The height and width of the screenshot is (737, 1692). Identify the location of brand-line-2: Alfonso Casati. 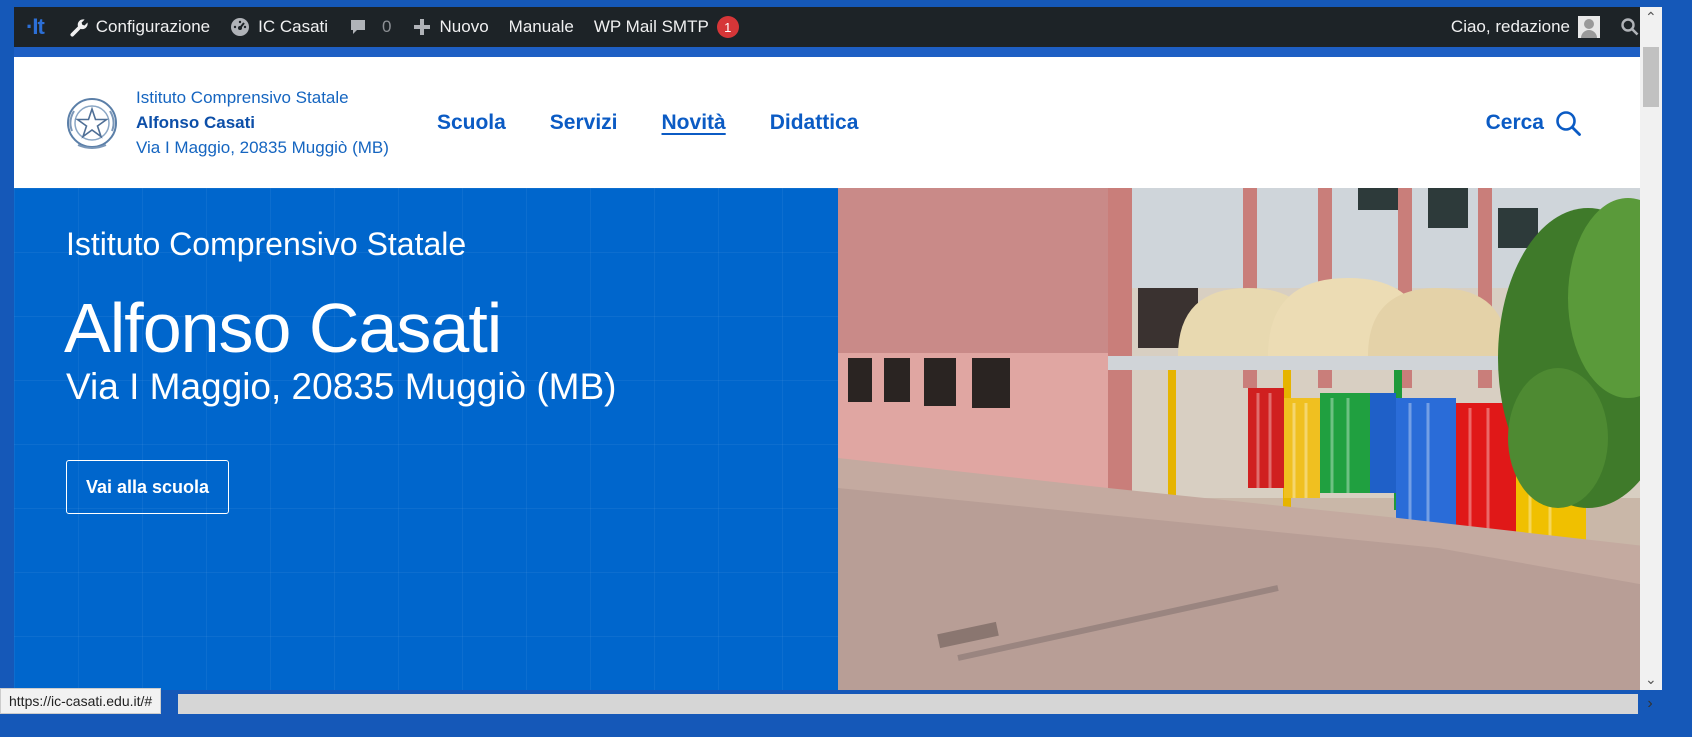
(196, 122).